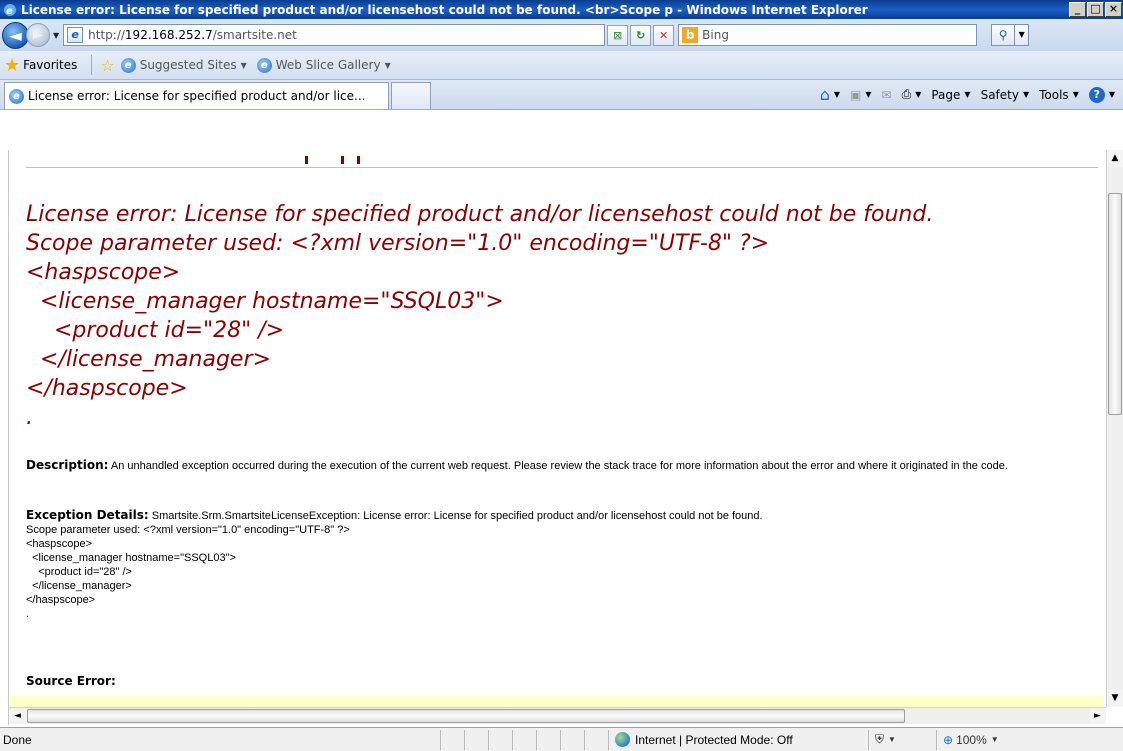  I want to click on search-options-dropdown: ▼, so click(1022, 35).